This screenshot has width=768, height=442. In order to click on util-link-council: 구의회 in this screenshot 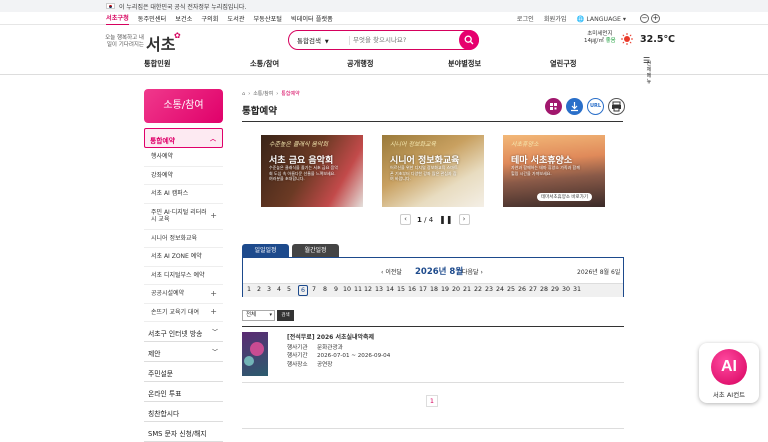, I will do `click(209, 18)`.